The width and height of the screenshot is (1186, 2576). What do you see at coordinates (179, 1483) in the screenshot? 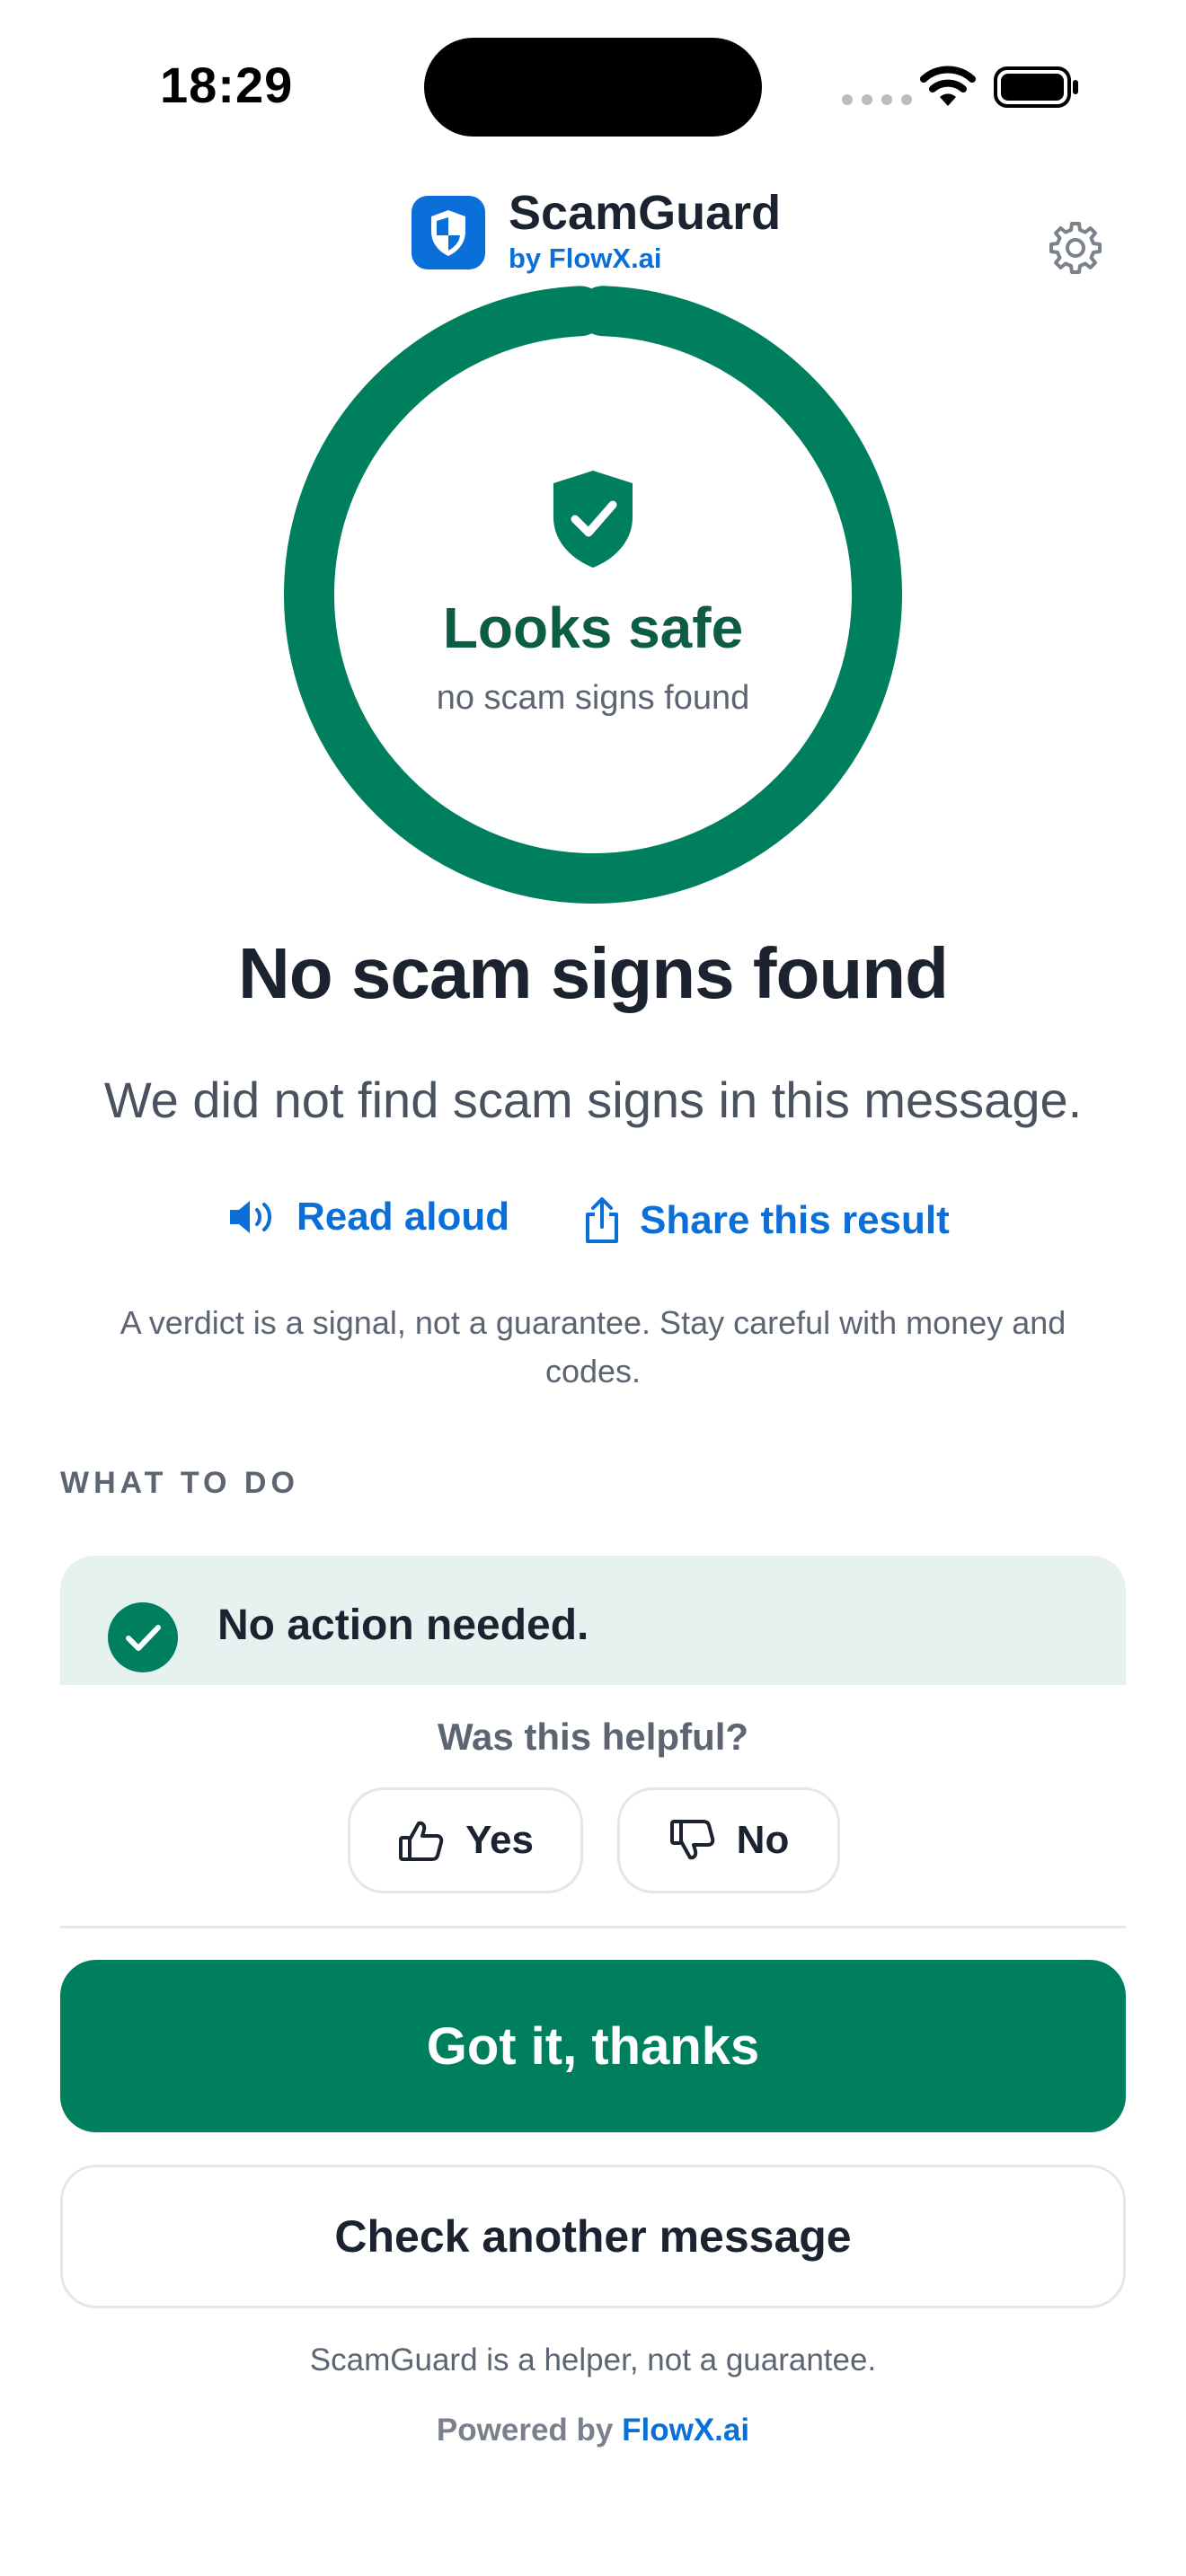
I see `what-to-do-label: WHAT TO DO` at bounding box center [179, 1483].